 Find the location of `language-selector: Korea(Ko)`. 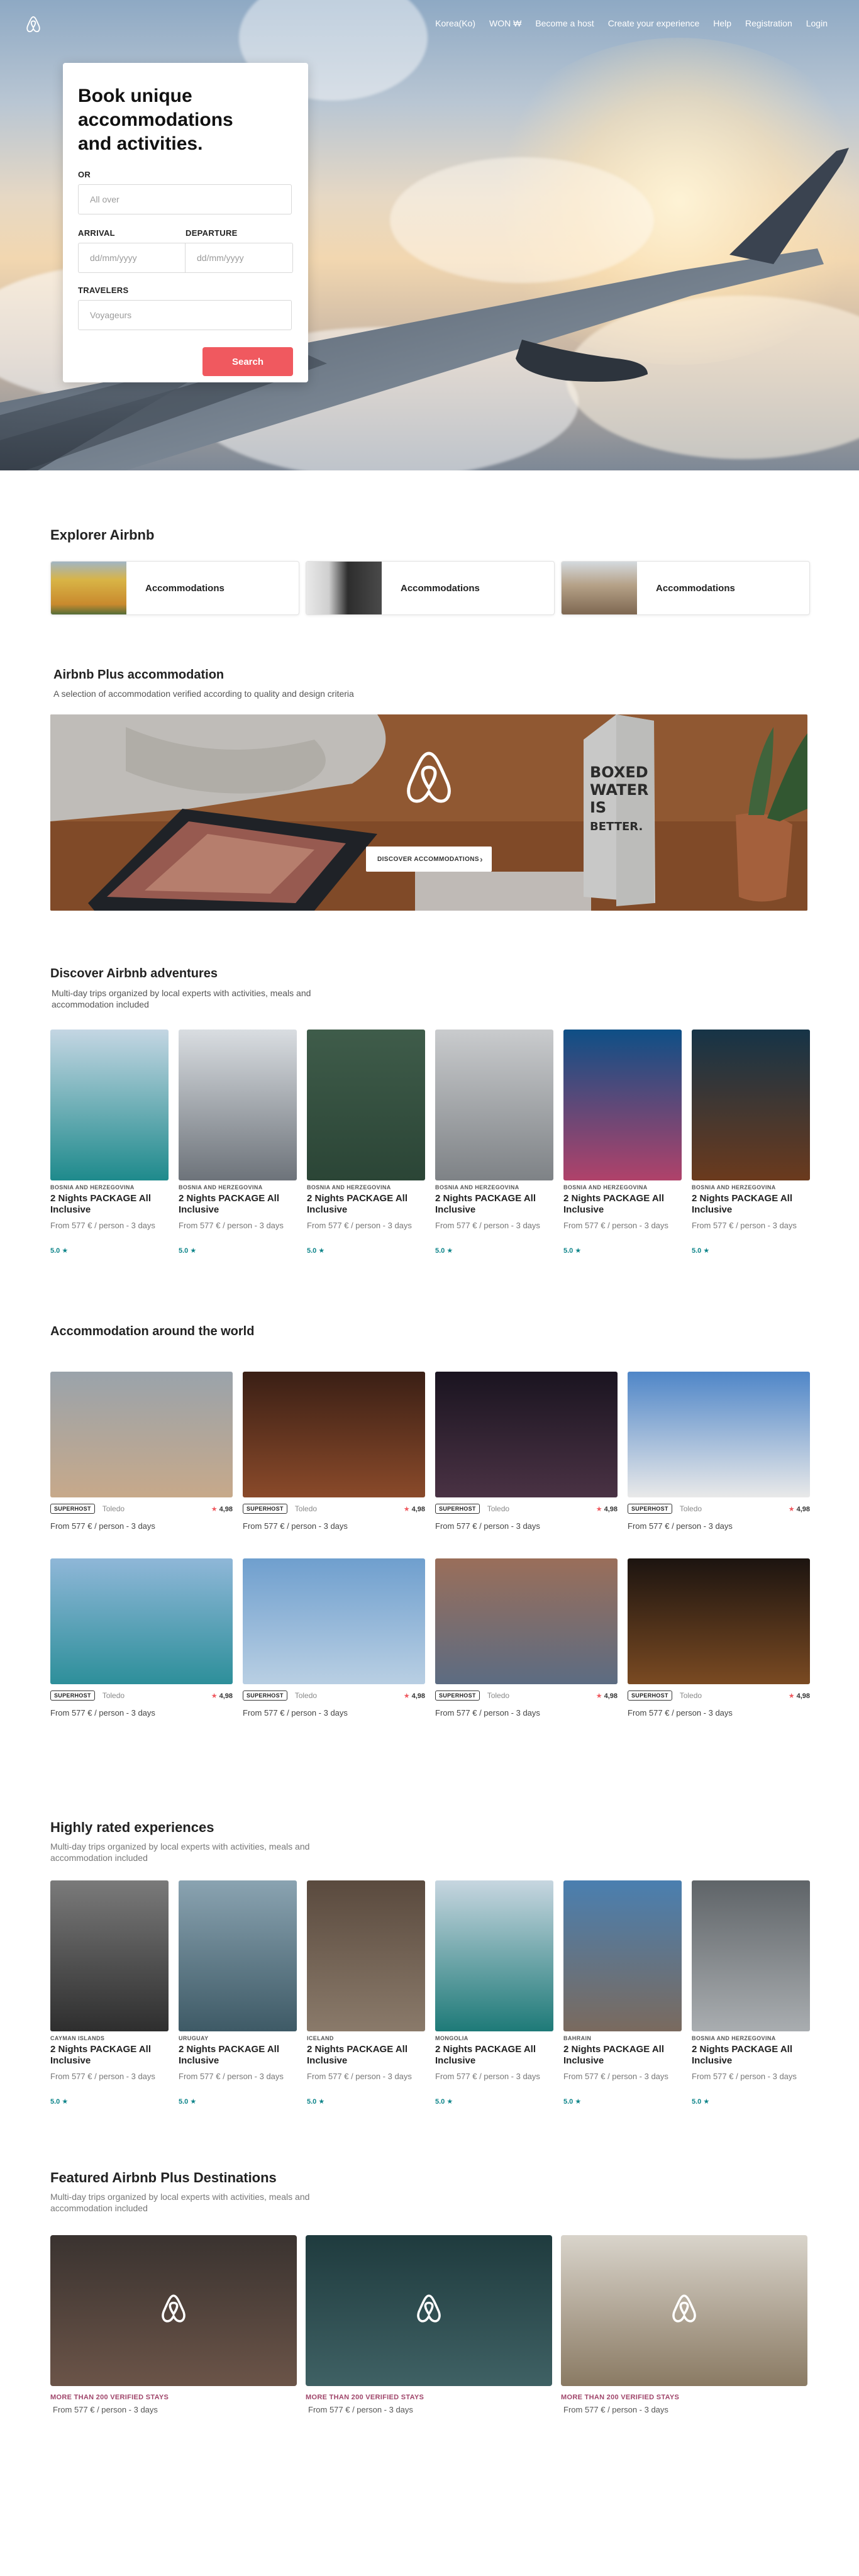

language-selector: Korea(Ko) is located at coordinates (455, 23).